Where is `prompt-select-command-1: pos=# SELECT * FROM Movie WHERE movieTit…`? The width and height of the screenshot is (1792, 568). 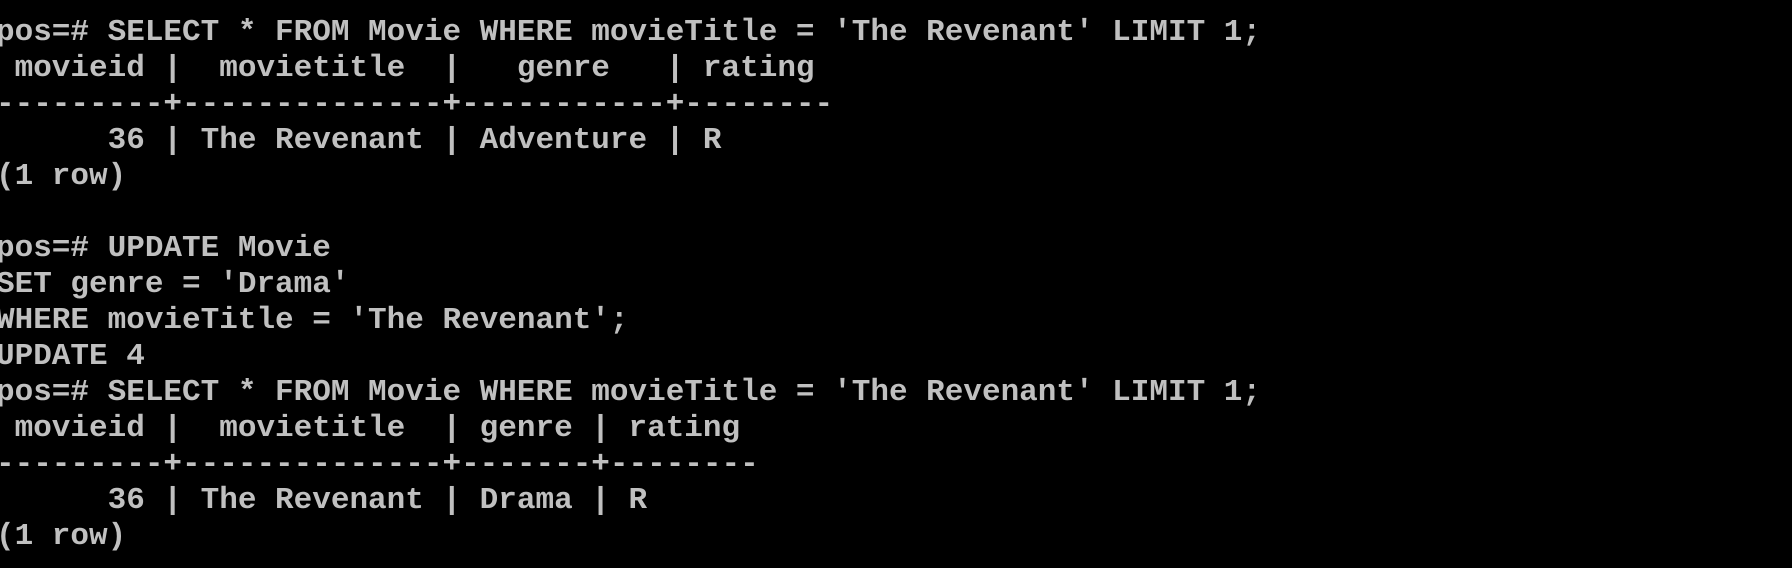
prompt-select-command-1: pos=# SELECT * FROM Movie WHERE movieTit… is located at coordinates (631, 32).